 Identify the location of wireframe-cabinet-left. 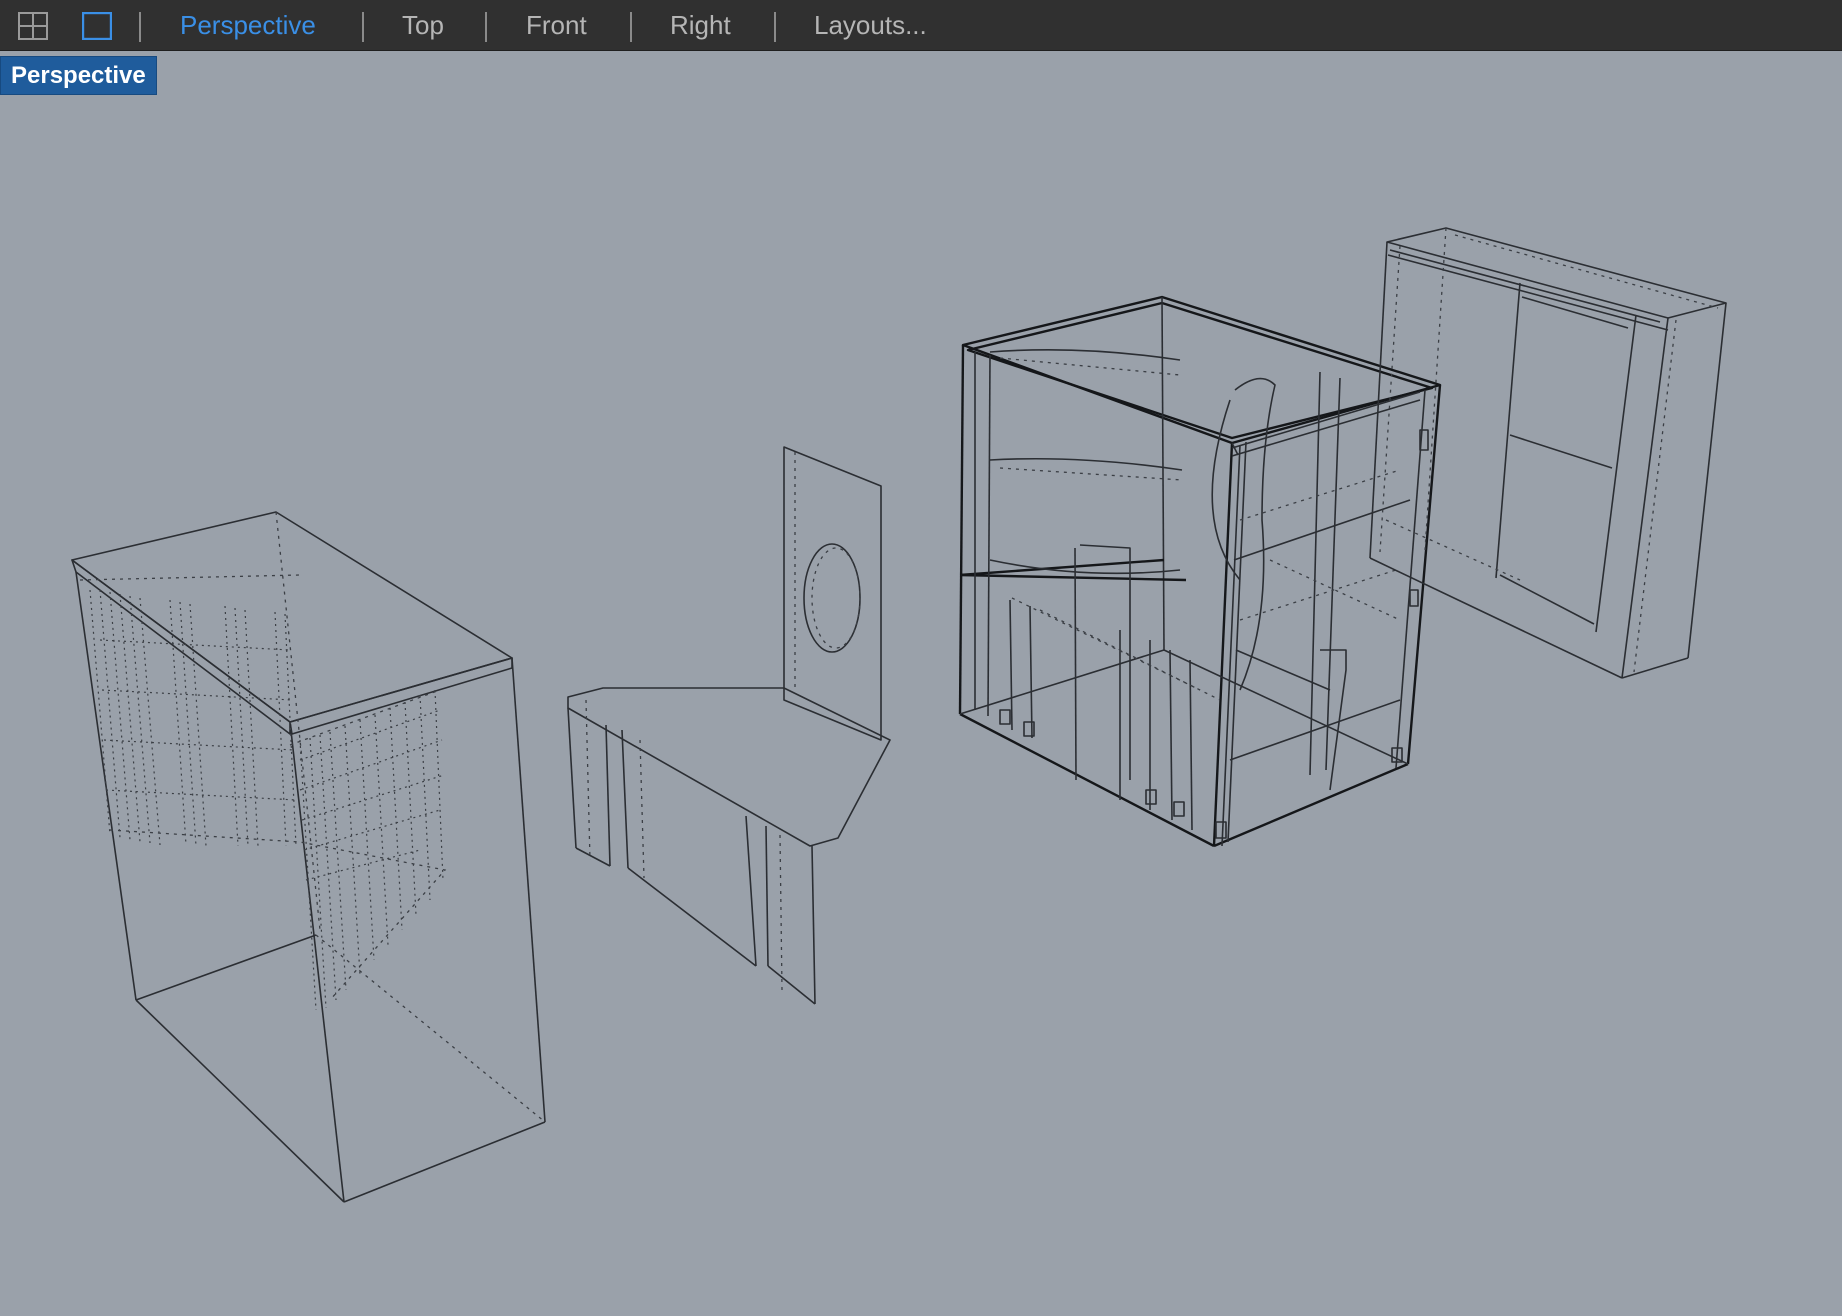
(308, 857).